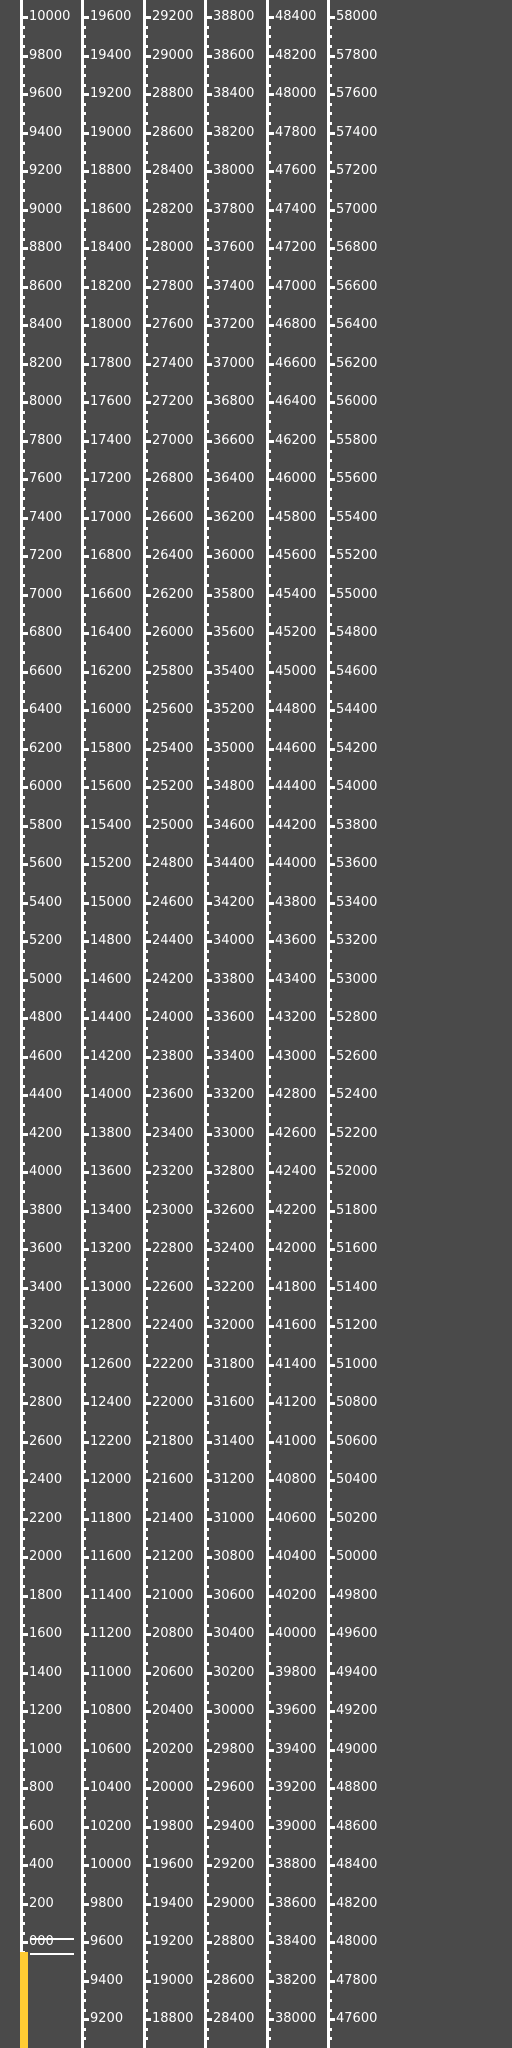  I want to click on tick-label: 19400, so click(111, 55).